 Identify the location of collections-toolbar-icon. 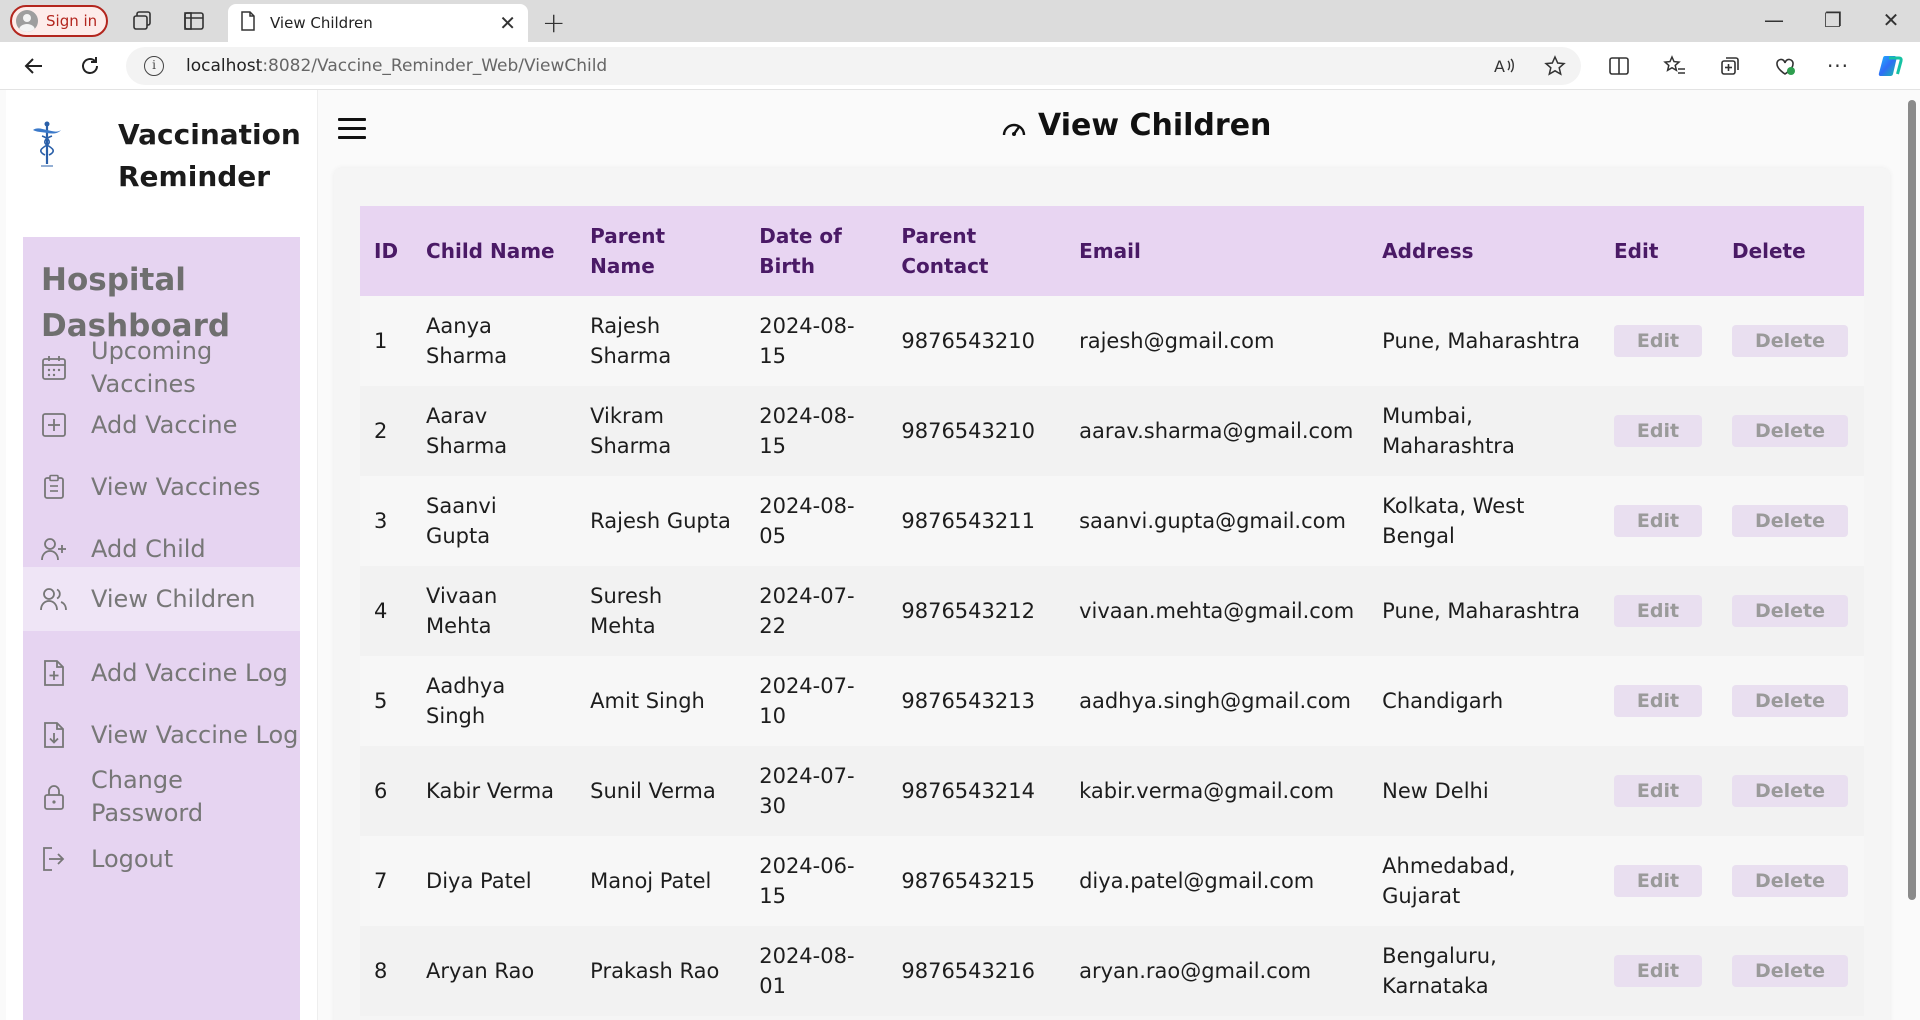
(1730, 66).